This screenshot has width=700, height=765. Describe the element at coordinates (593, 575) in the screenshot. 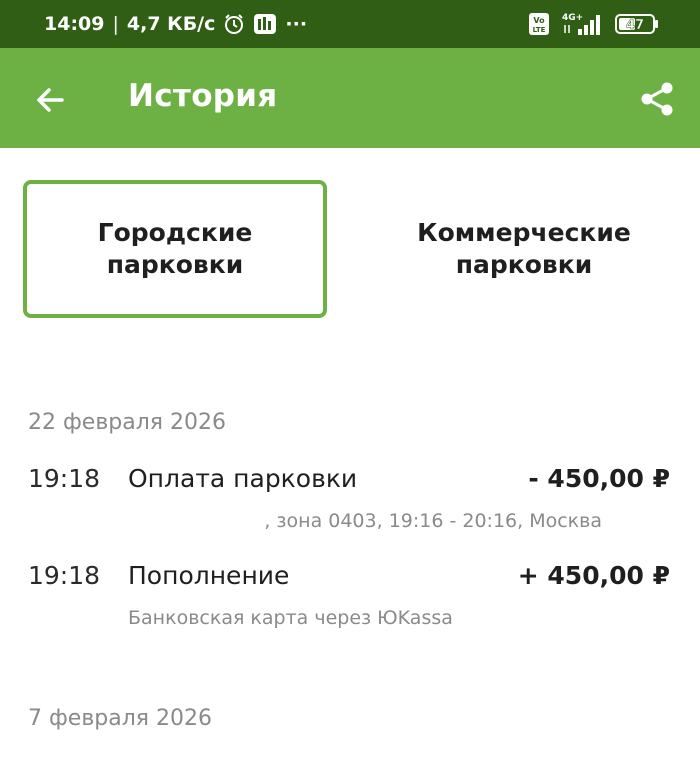

I see `transaction-amount: + 450,00 ₽` at that location.